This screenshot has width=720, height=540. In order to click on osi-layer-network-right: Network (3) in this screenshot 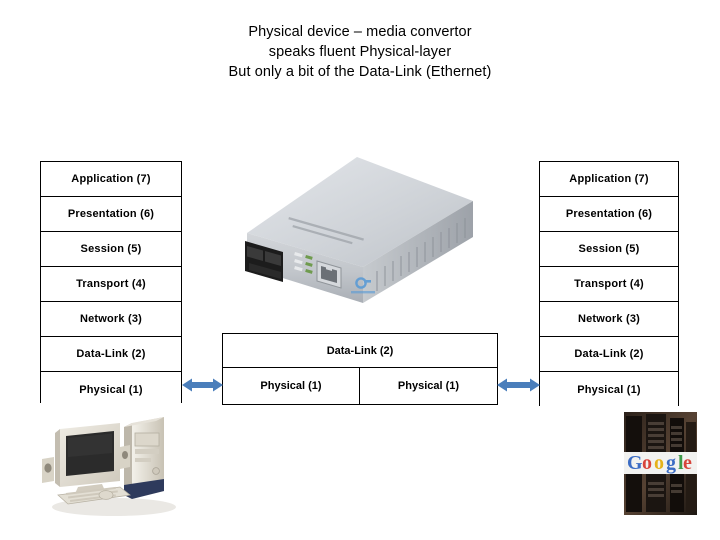, I will do `click(609, 319)`.